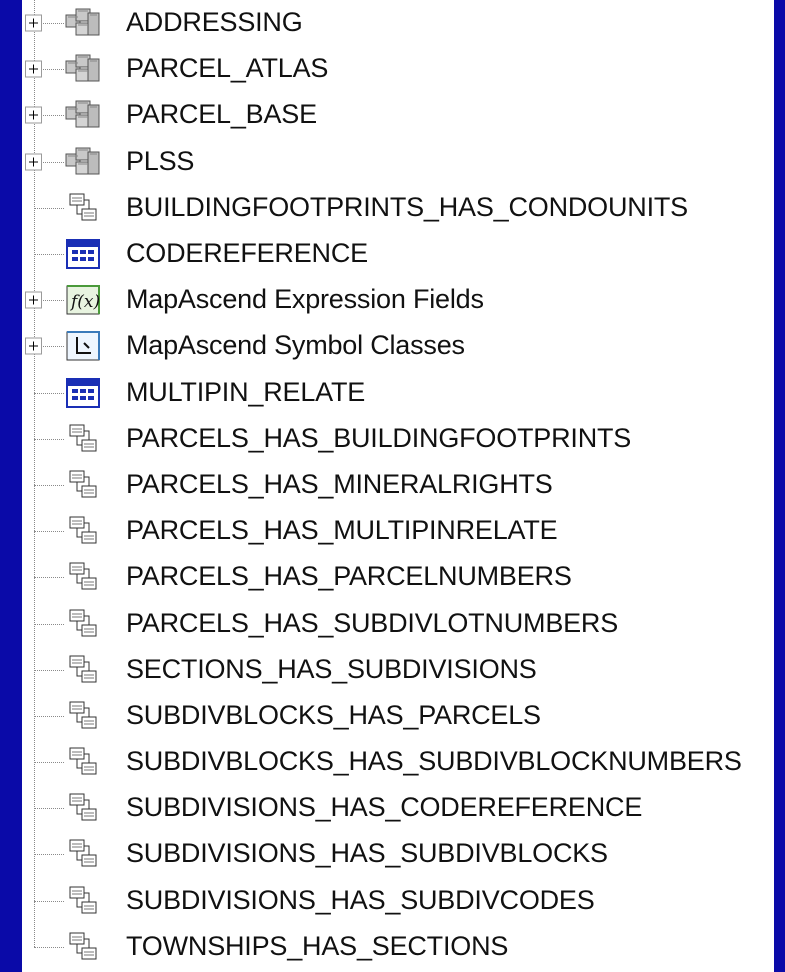 This screenshot has height=972, width=785. Describe the element at coordinates (227, 68) in the screenshot. I see `tree-item-label: PARCEL_ATLAS` at that location.